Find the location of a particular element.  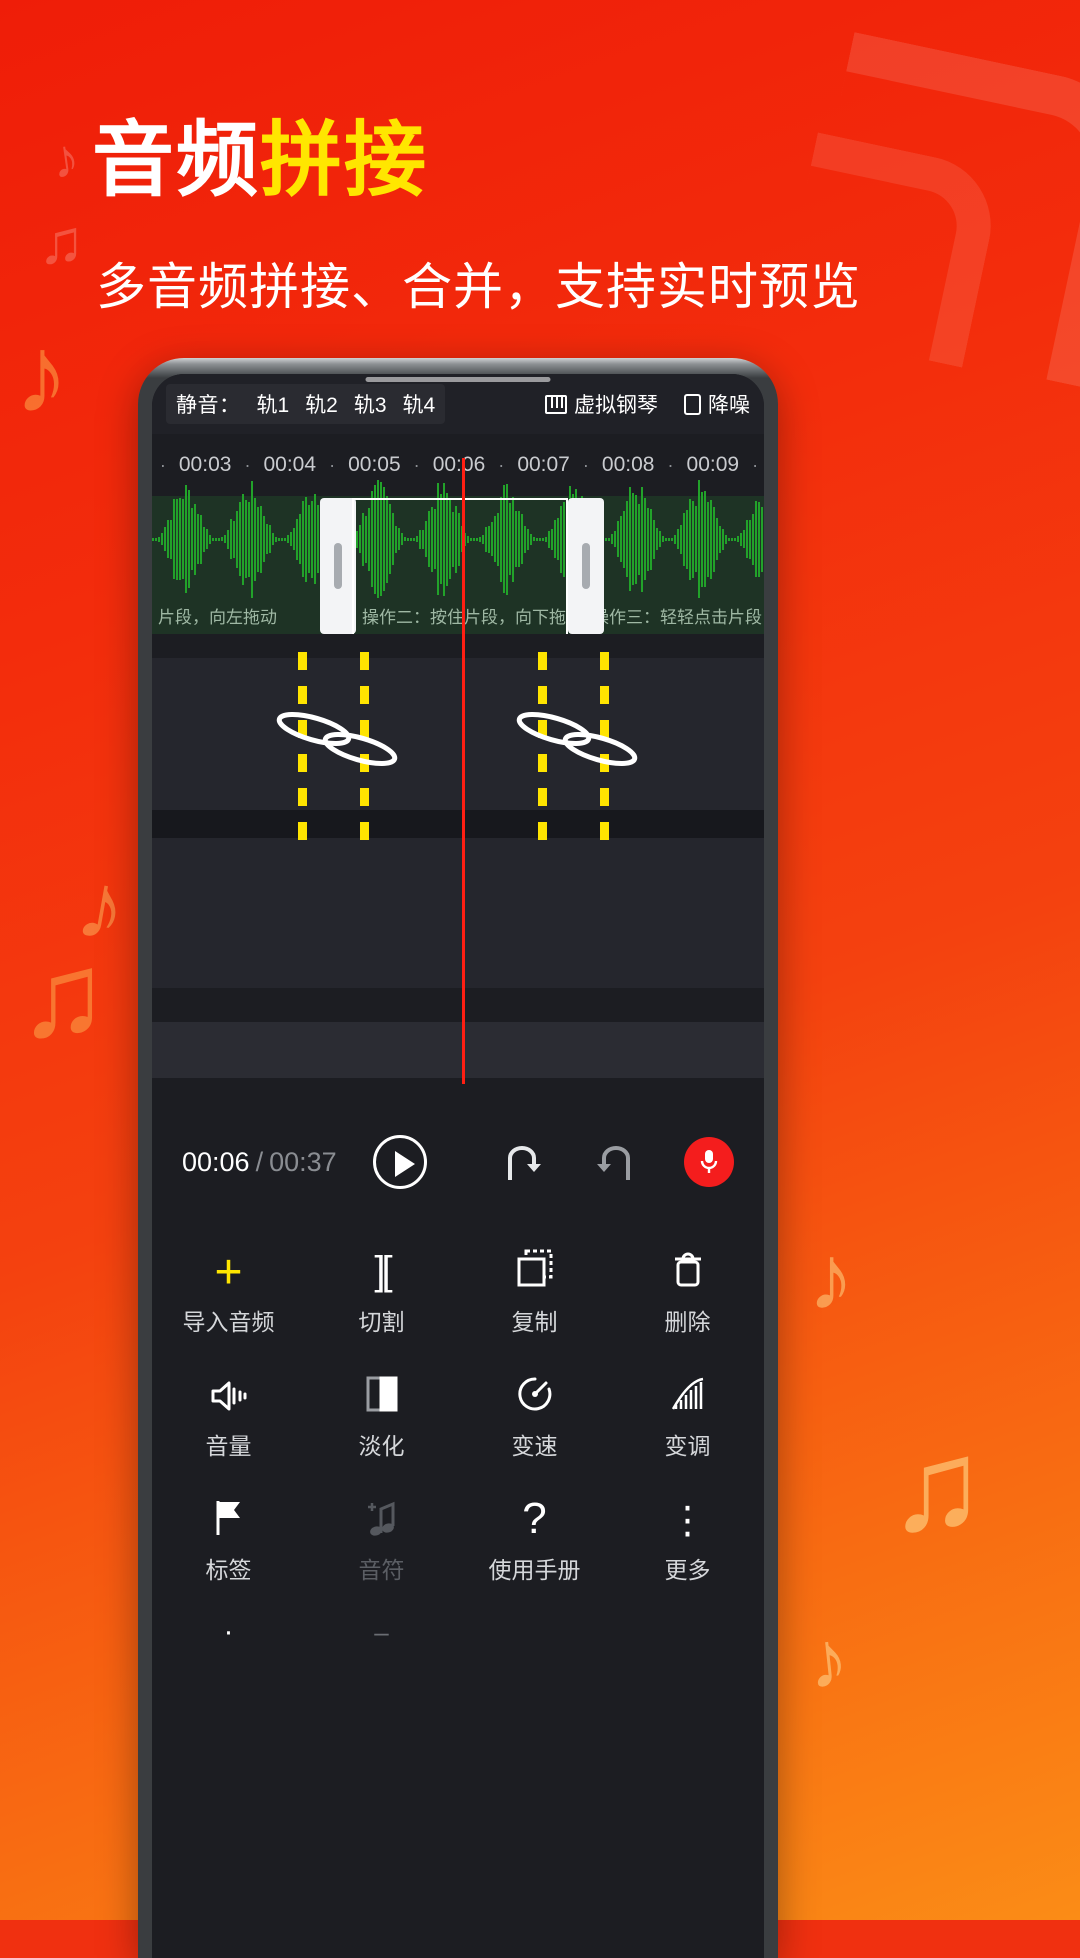

transport-right is located at coordinates (617, 1162).